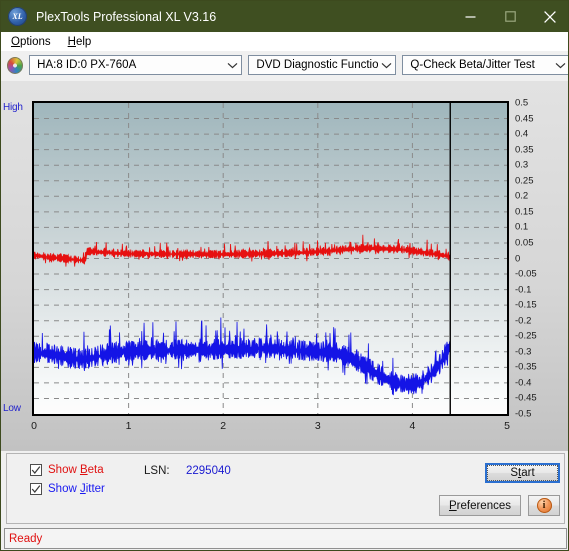  I want to click on start-label-pre: S, so click(514, 473).